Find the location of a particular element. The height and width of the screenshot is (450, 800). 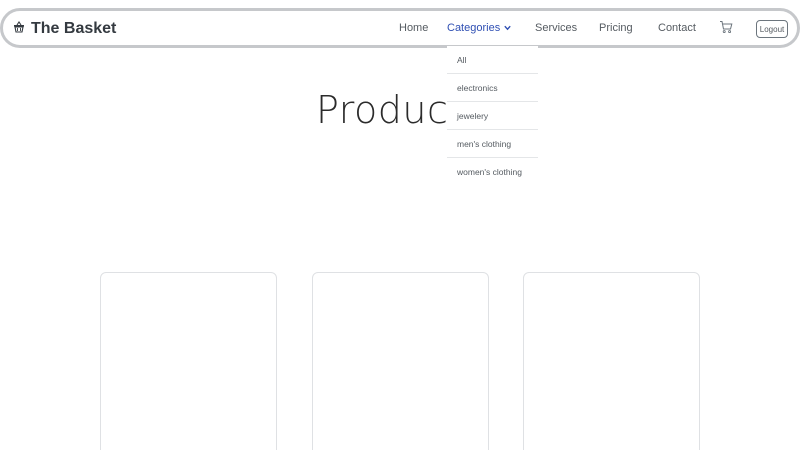

basket-icon is located at coordinates (19, 29).